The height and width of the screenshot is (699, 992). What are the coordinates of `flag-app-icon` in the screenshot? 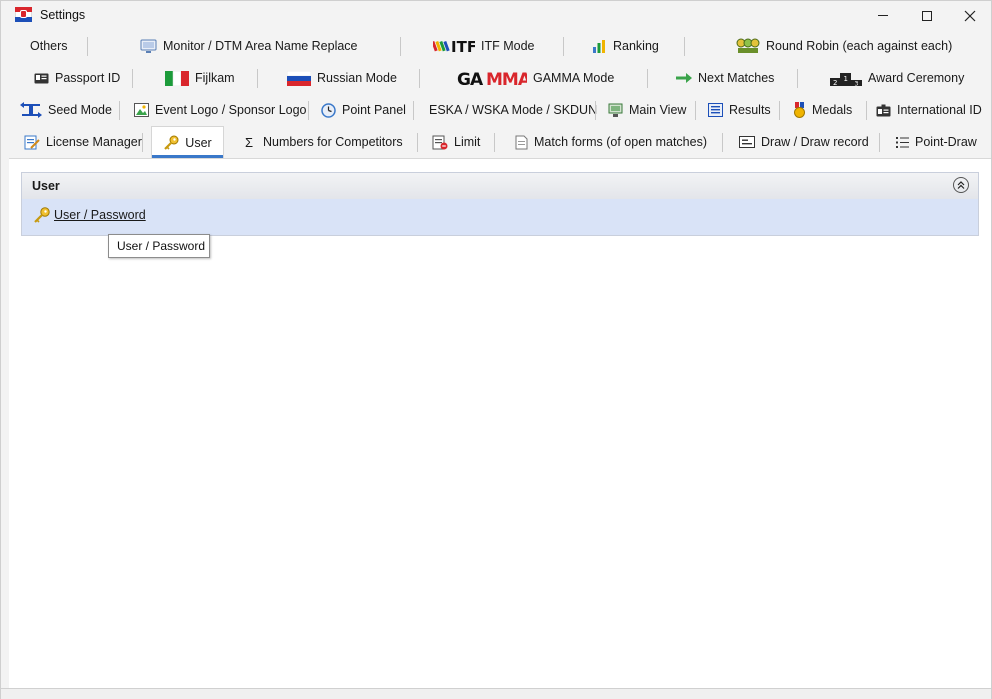 It's located at (23, 14).